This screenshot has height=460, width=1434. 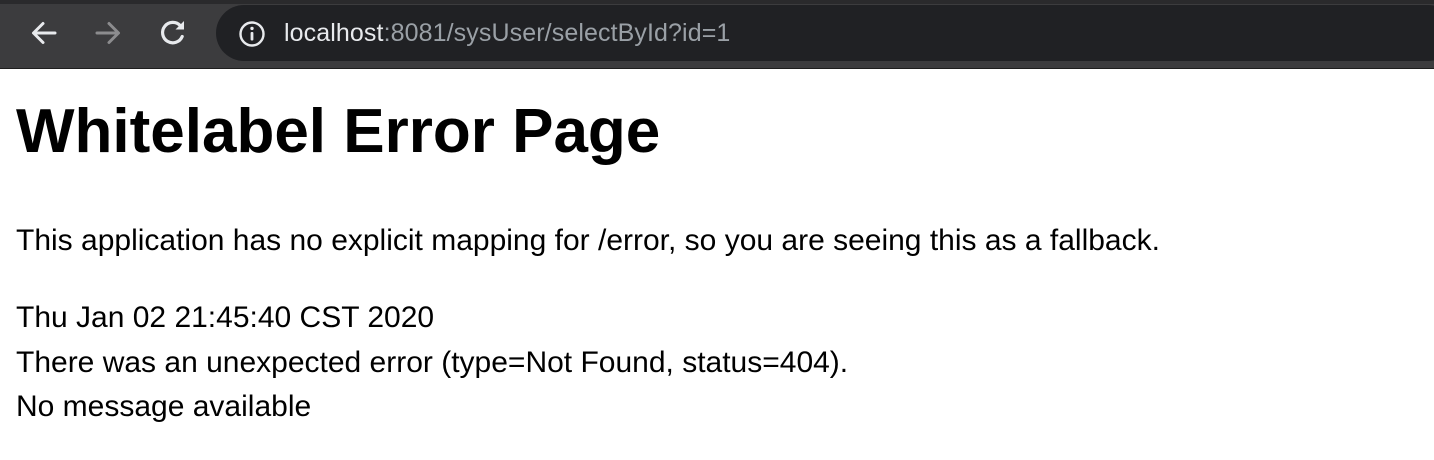 I want to click on toolbar-top-edge, so click(x=717, y=2).